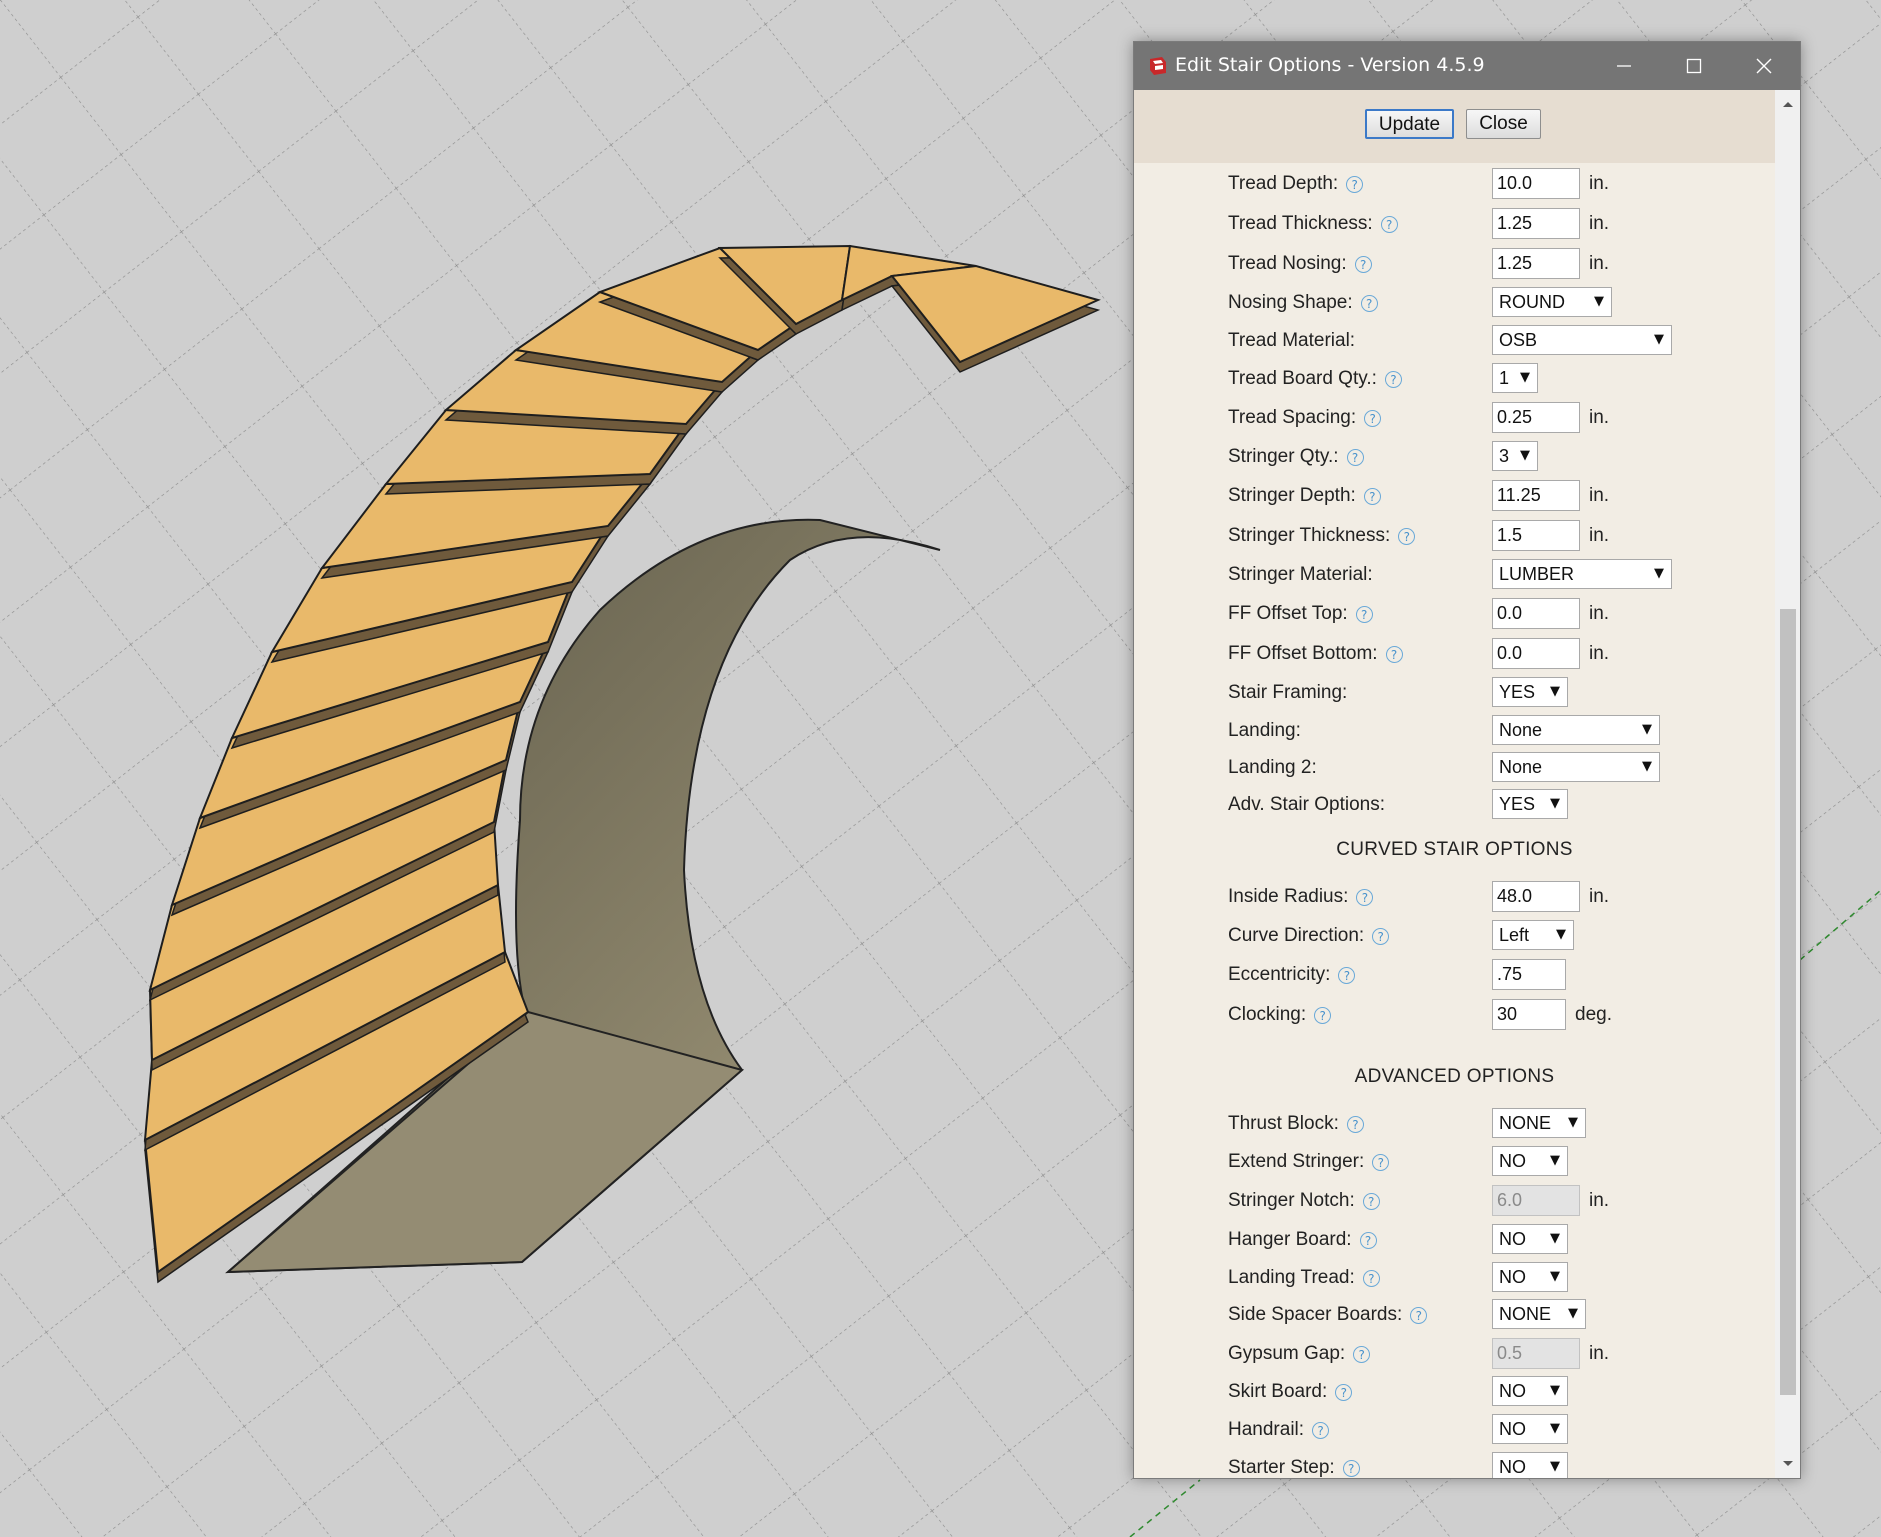 Image resolution: width=1881 pixels, height=1537 pixels. What do you see at coordinates (1576, 730) in the screenshot?
I see `landing-select: None ▼` at bounding box center [1576, 730].